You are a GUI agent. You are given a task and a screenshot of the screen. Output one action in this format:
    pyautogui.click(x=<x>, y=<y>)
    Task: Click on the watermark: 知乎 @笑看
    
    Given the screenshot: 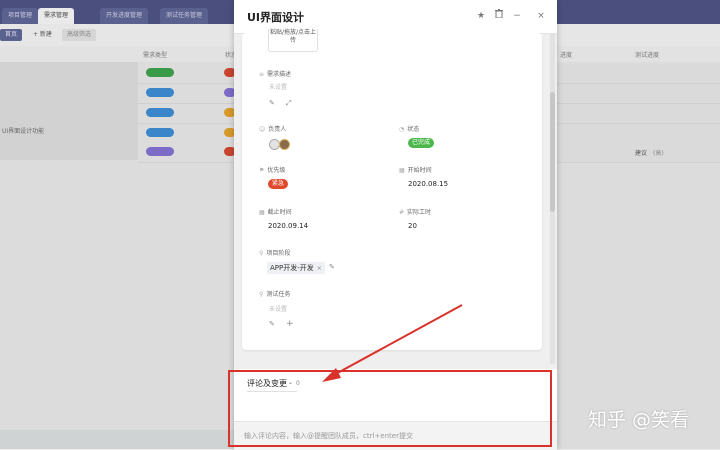 What is the action you would take?
    pyautogui.click(x=639, y=420)
    